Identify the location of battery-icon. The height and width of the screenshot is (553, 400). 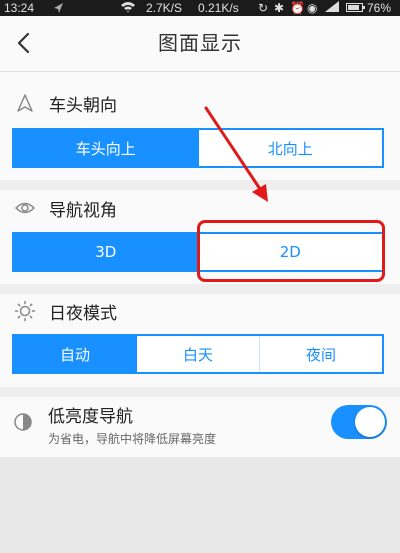
(355, 7).